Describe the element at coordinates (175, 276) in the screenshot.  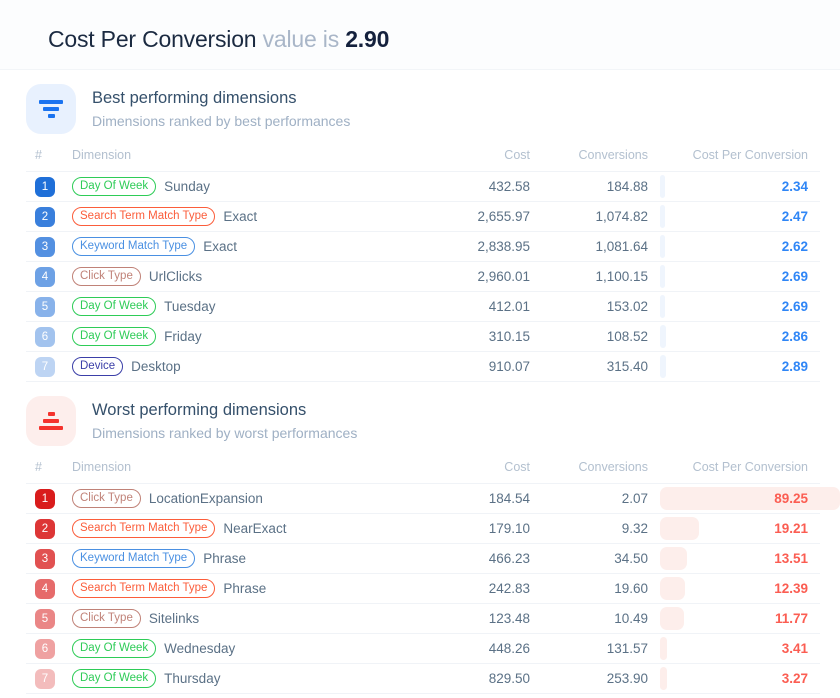
I see `dimension-value: UrlClicks` at that location.